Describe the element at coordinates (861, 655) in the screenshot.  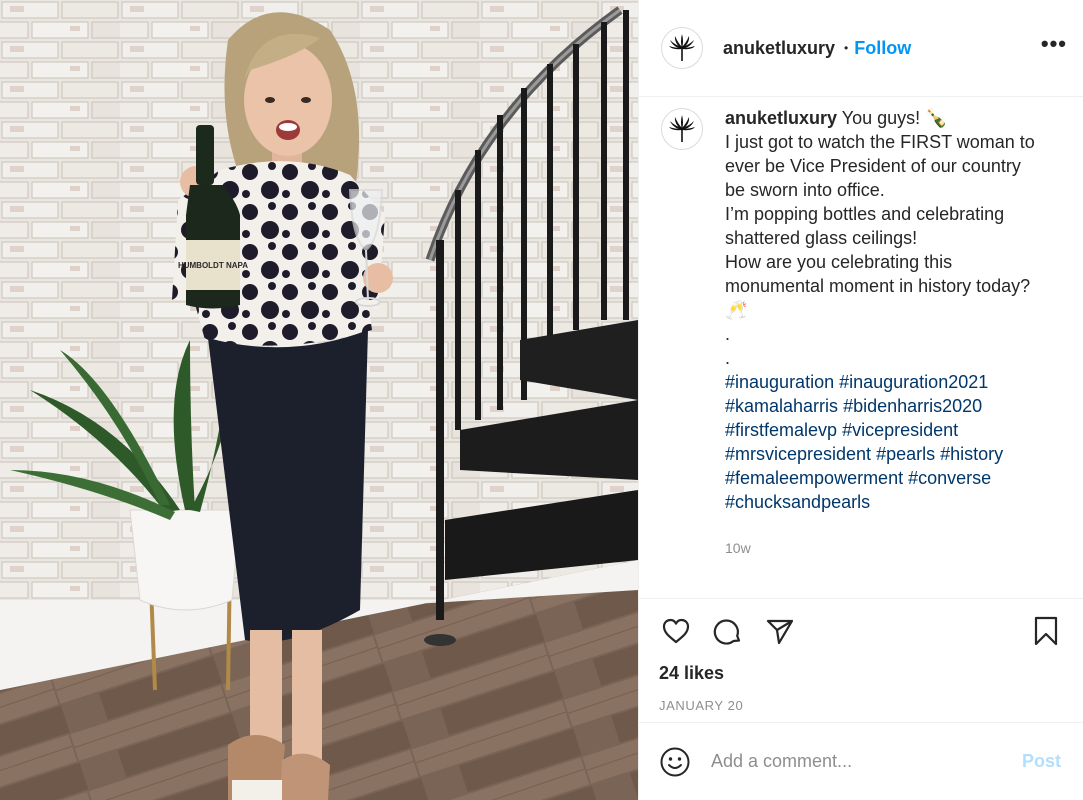
I see `post-actions: 24 likes JANUARY 20` at that location.